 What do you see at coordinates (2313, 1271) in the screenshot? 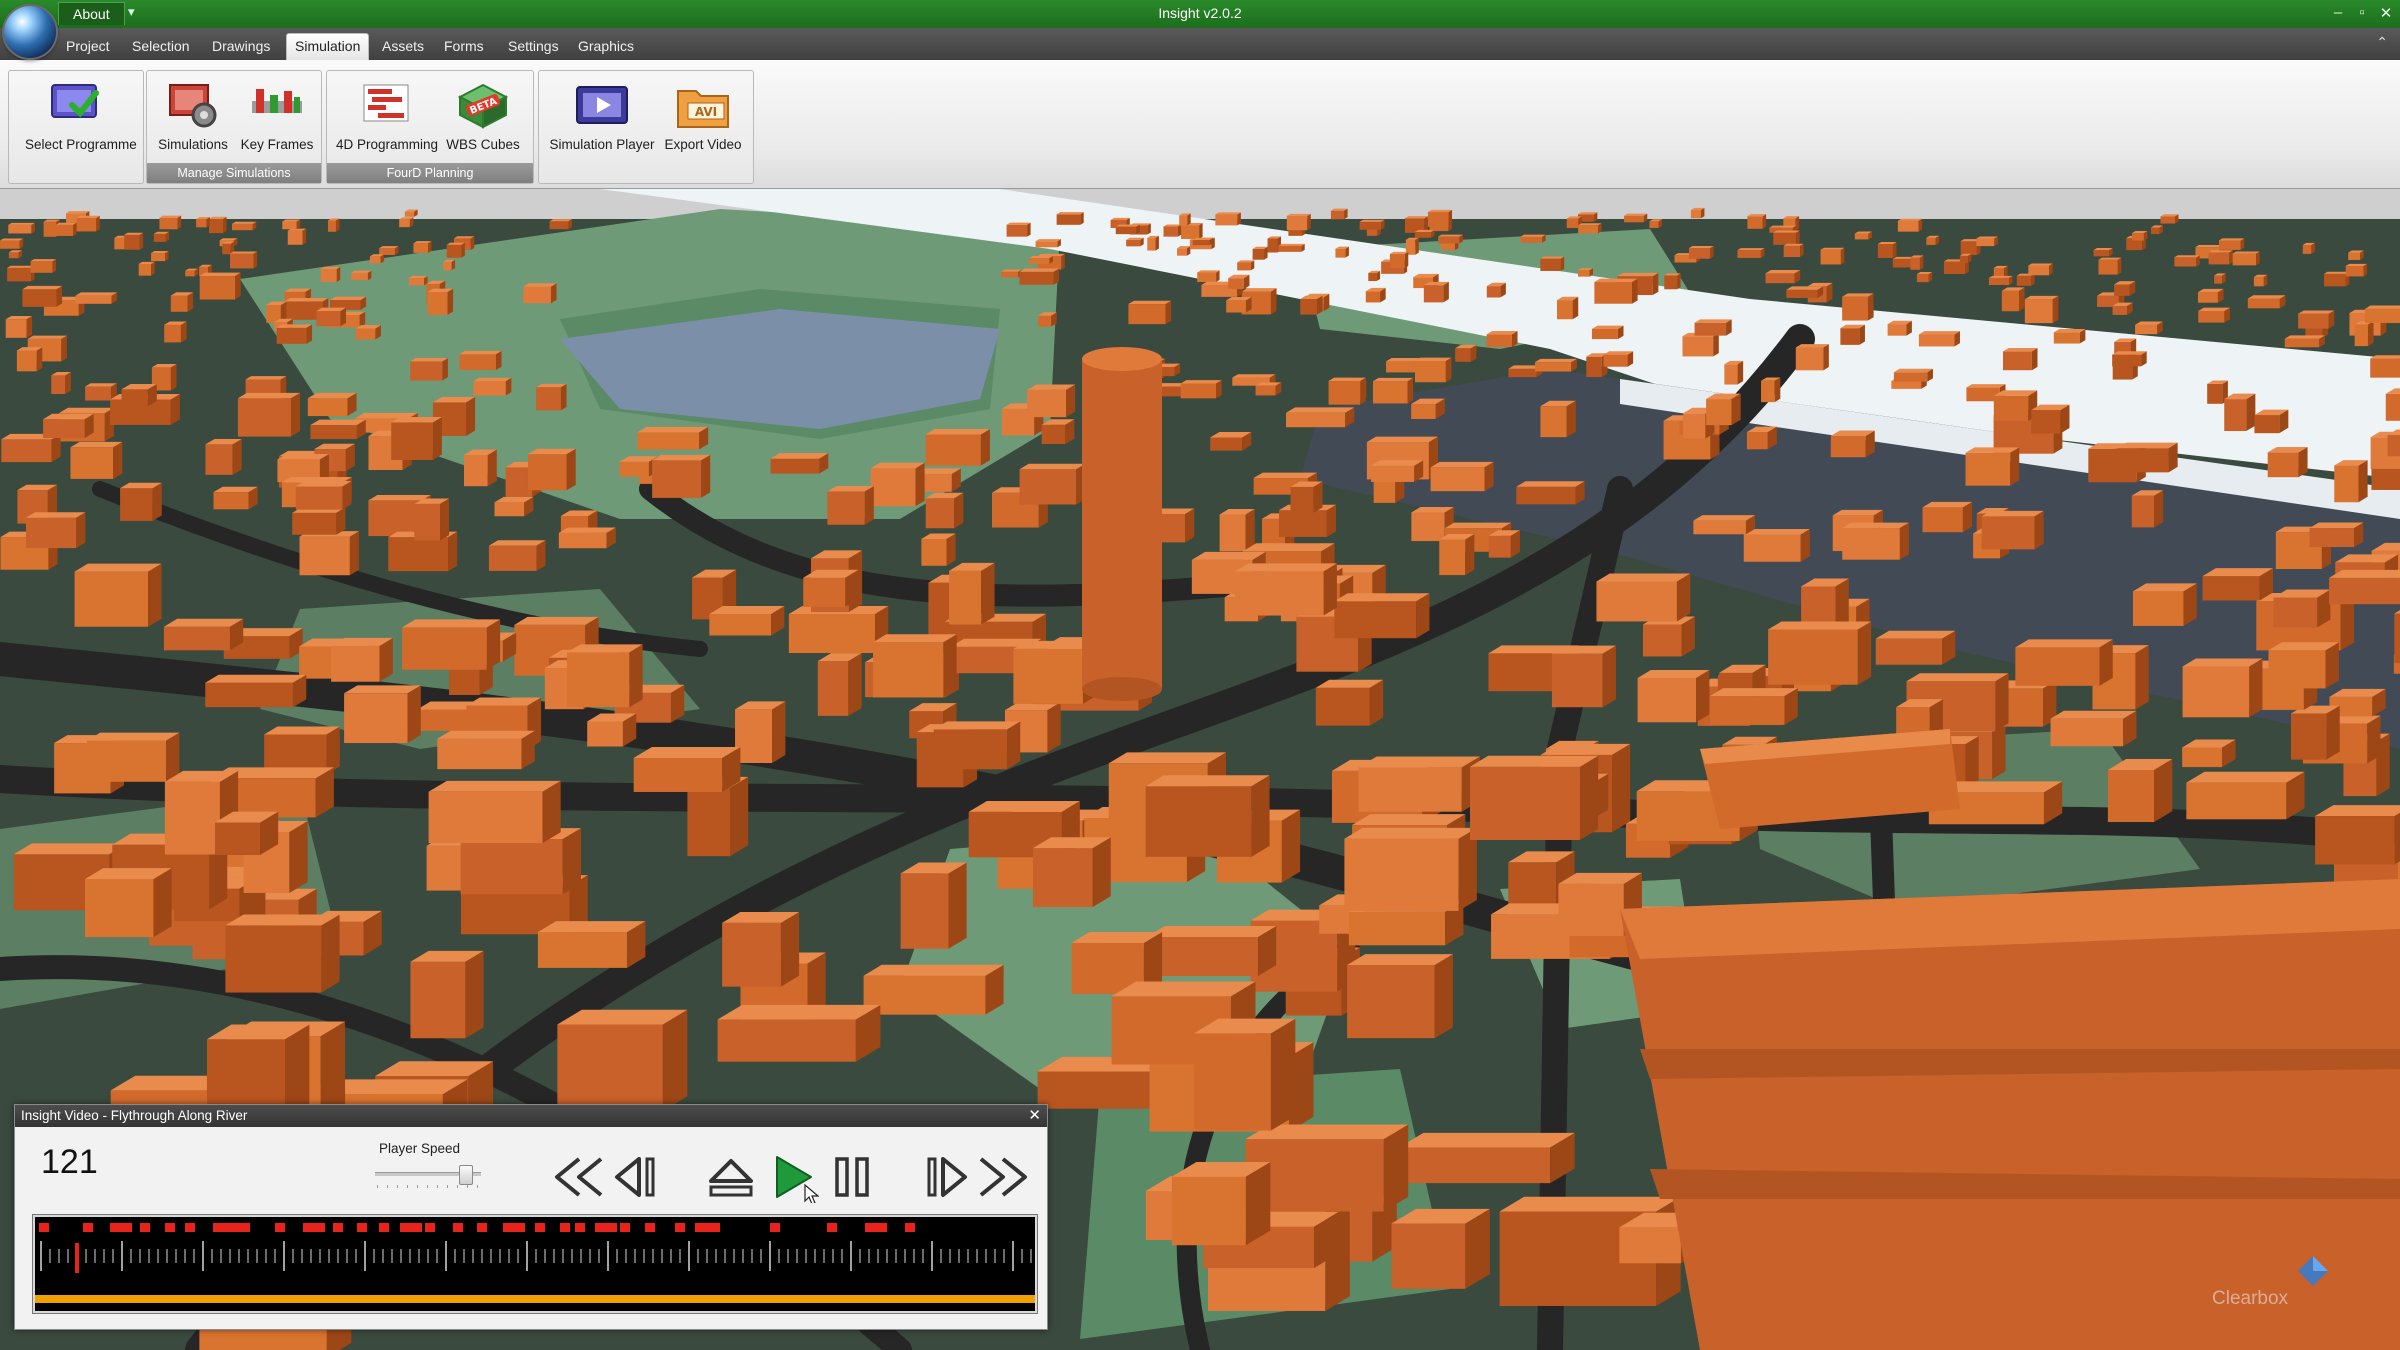
I see `clearbox-logo-icon` at bounding box center [2313, 1271].